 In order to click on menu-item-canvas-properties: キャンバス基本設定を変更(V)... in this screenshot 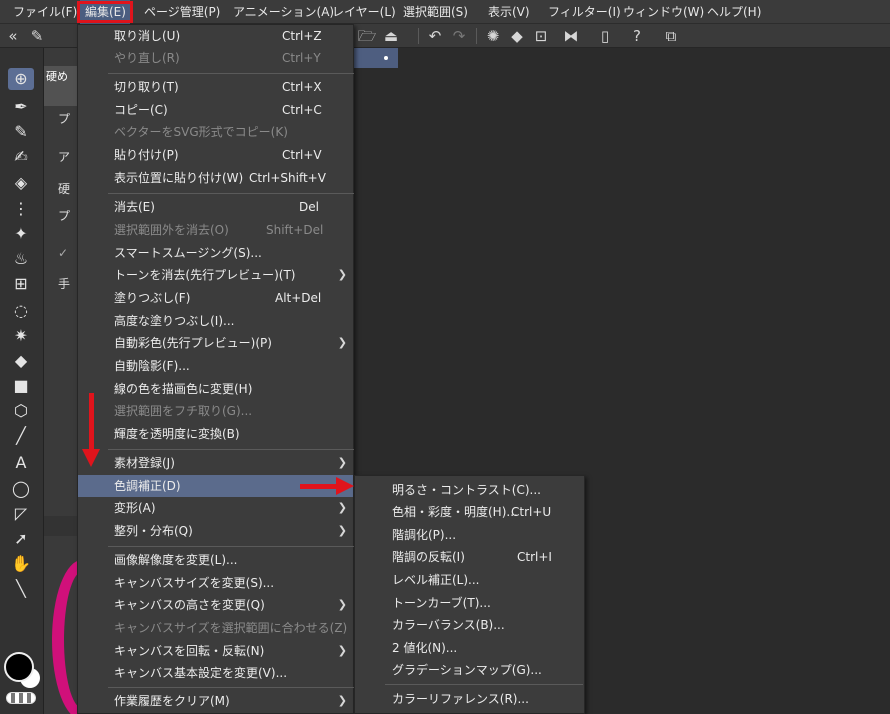, I will do `click(215, 673)`.